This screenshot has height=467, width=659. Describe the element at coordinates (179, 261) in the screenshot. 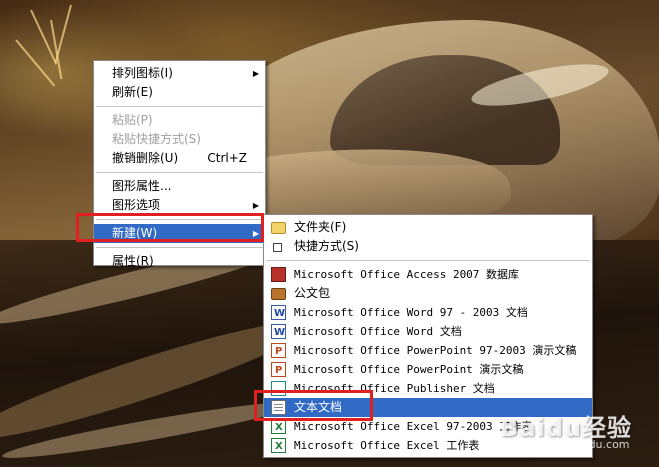

I see `menu-item-properties: 属性(R)` at that location.